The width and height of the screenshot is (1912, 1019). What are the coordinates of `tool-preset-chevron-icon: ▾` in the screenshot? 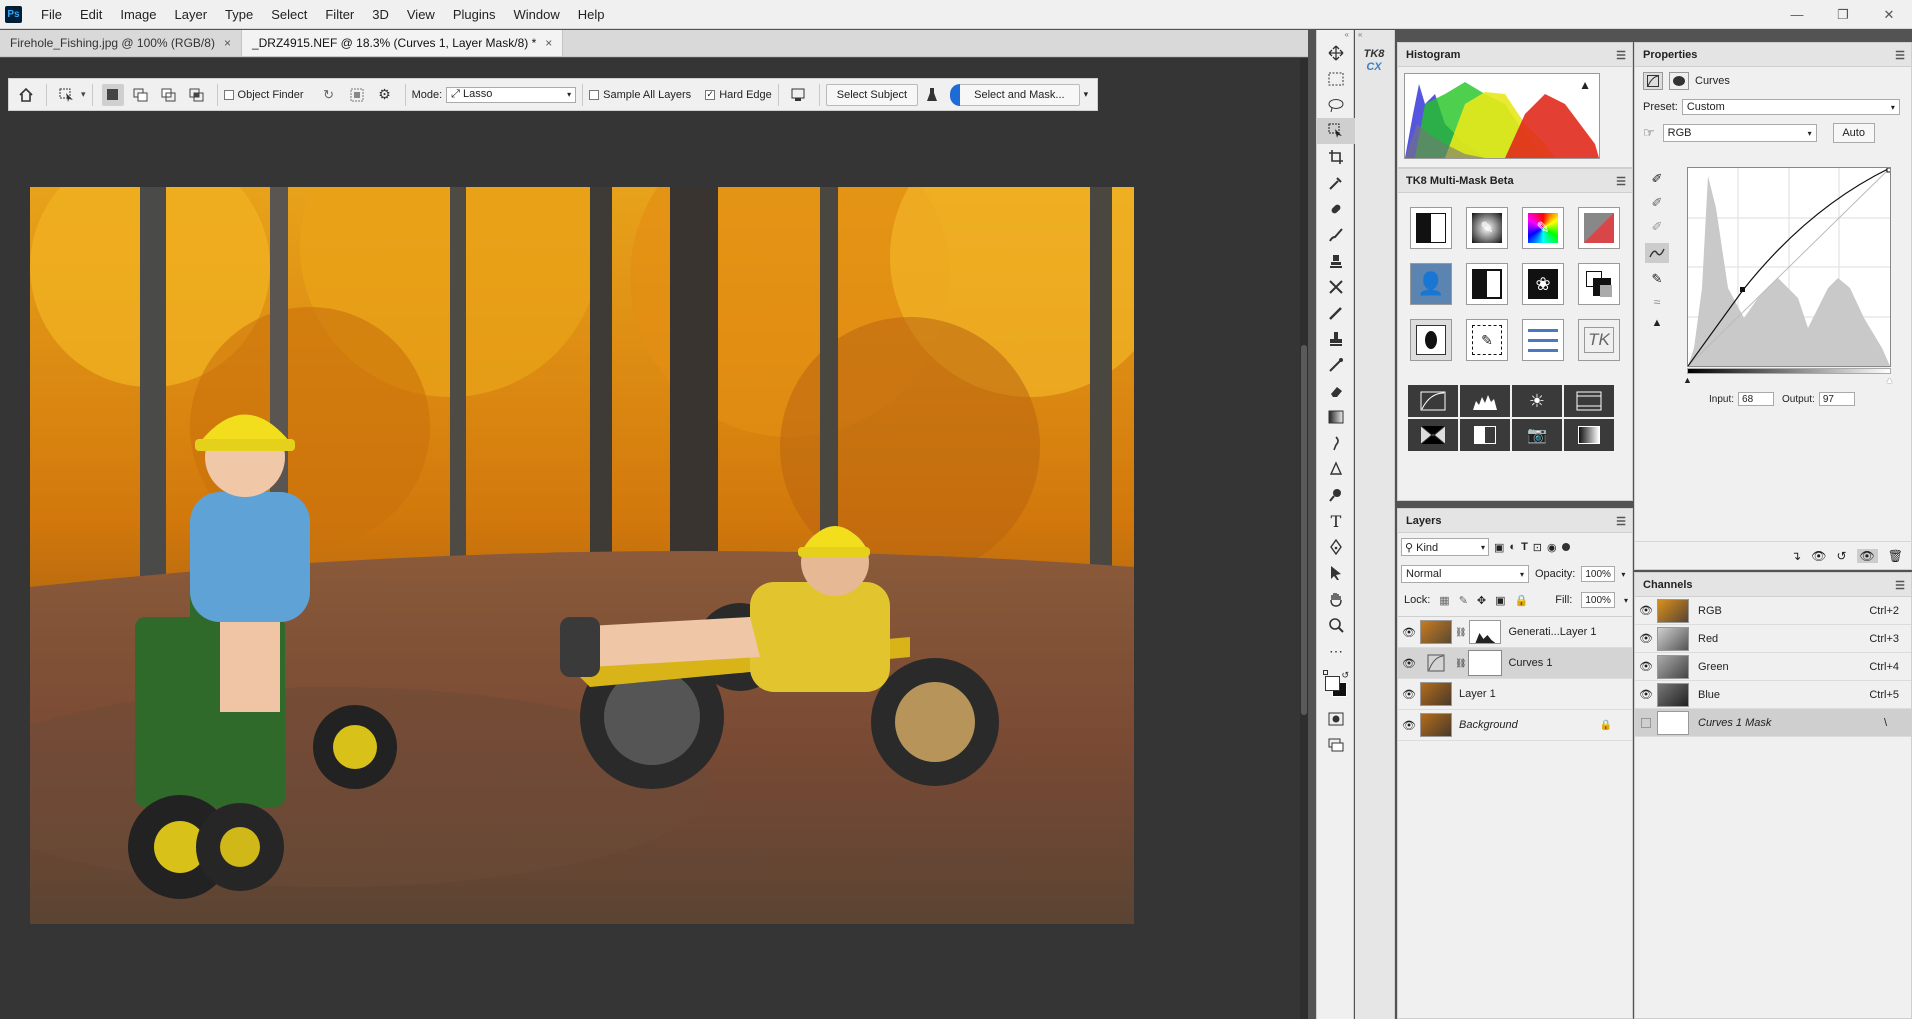 It's located at (83, 94).